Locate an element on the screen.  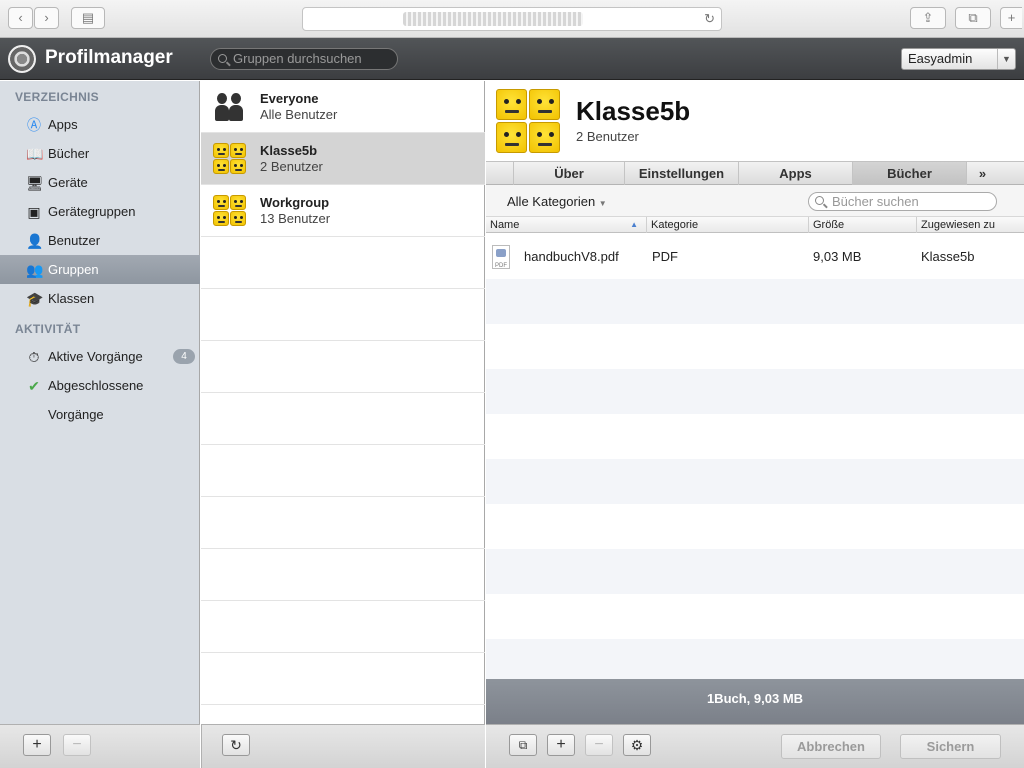
group-row-everyone: Everyone Alle Benutzer is located at coordinates (343, 107).